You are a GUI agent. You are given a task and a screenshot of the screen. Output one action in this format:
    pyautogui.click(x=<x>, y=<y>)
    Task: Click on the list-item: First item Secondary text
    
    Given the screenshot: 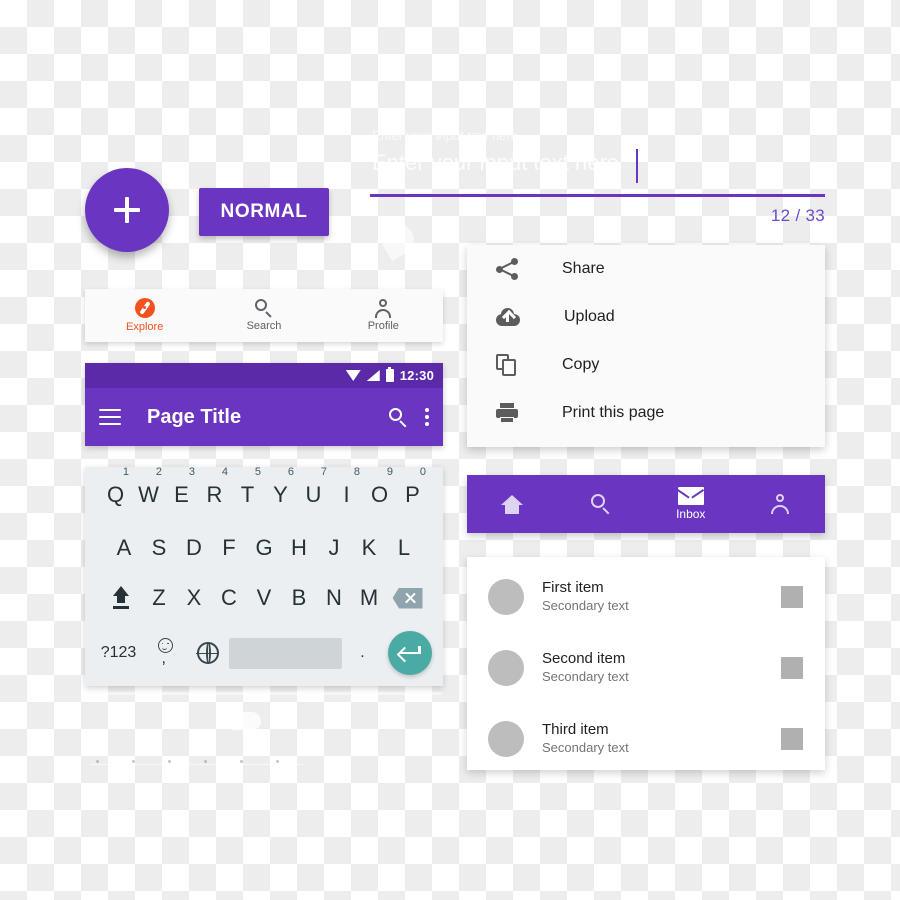 What is the action you would take?
    pyautogui.click(x=646, y=596)
    